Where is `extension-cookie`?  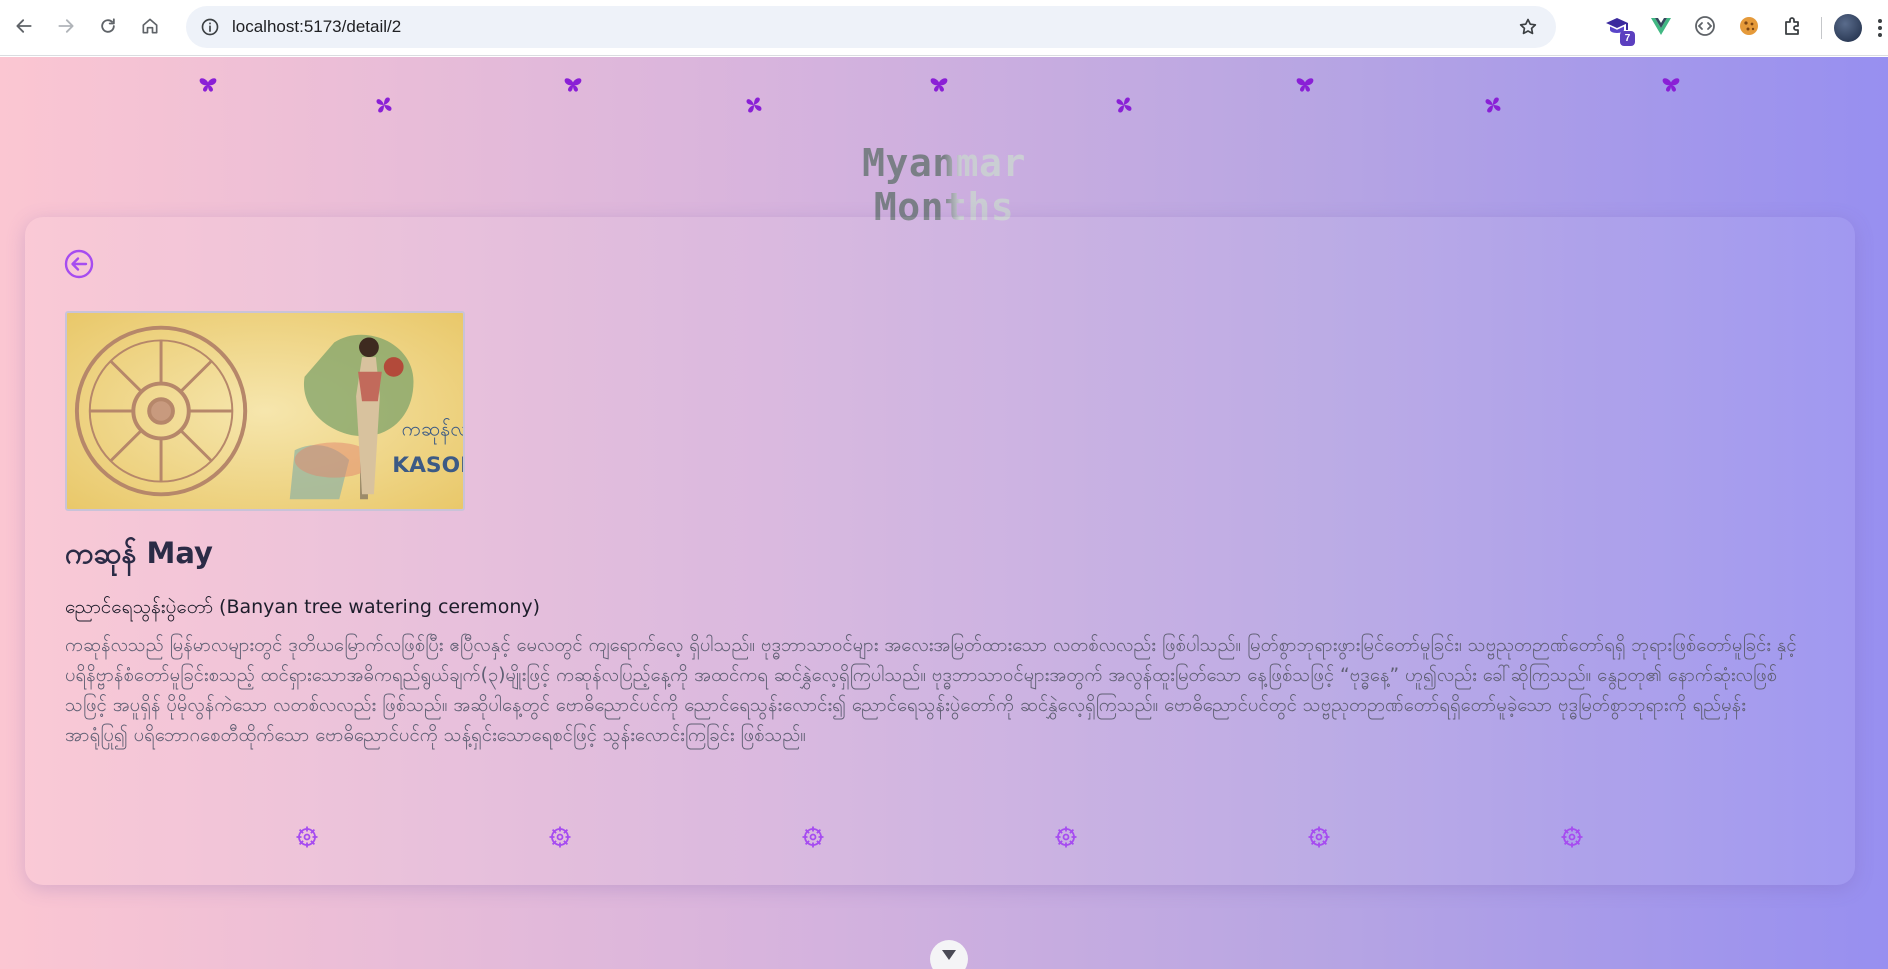 extension-cookie is located at coordinates (1749, 28).